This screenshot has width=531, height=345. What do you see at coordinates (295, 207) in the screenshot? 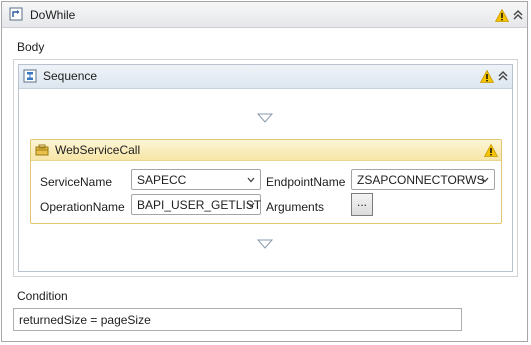
I see `arguments-label: Arguments` at bounding box center [295, 207].